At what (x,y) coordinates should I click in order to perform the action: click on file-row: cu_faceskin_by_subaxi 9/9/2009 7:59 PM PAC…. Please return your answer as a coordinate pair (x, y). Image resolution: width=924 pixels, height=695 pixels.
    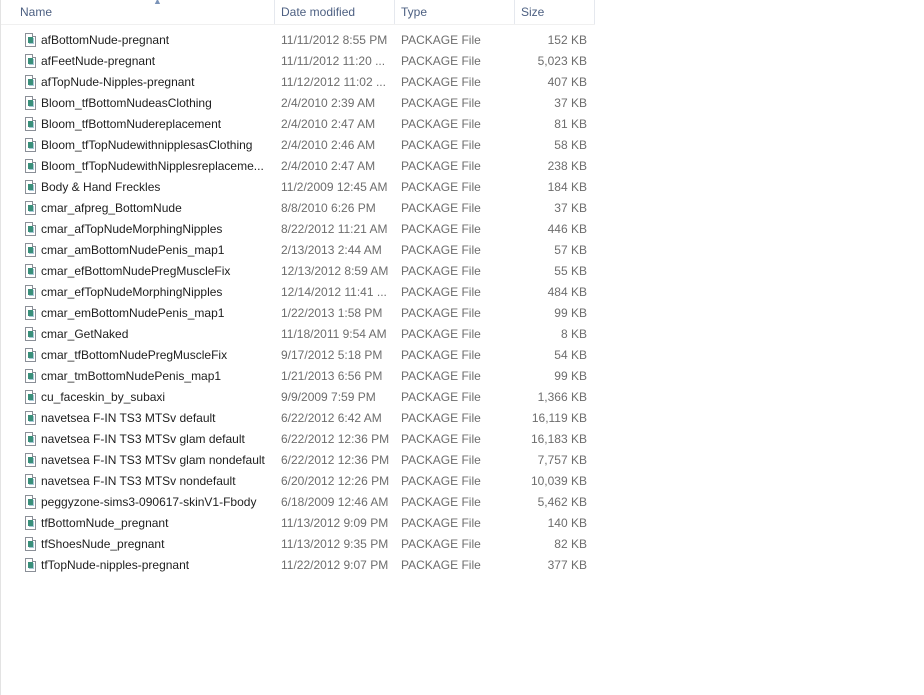
    Looking at the image, I should click on (301, 397).